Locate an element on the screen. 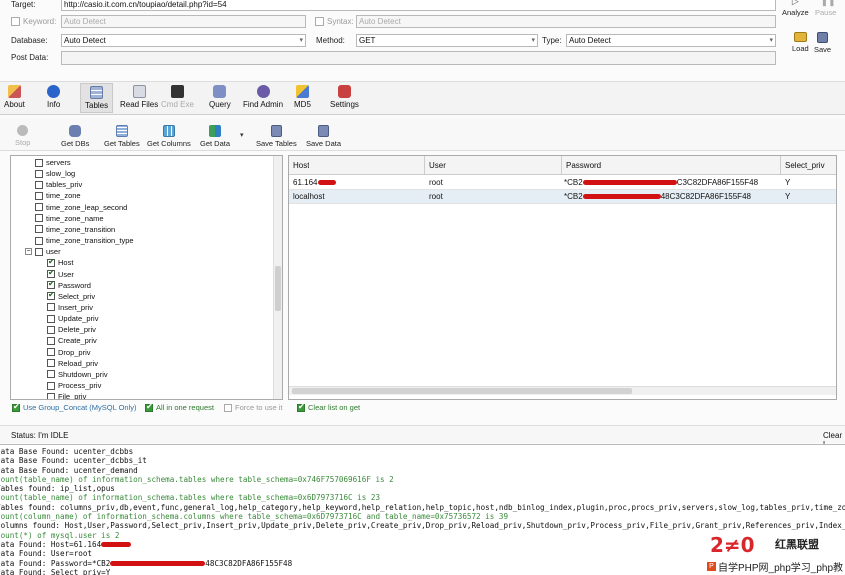 The height and width of the screenshot is (575, 845). get-data-dropdown-icon: ▾ is located at coordinates (242, 135).